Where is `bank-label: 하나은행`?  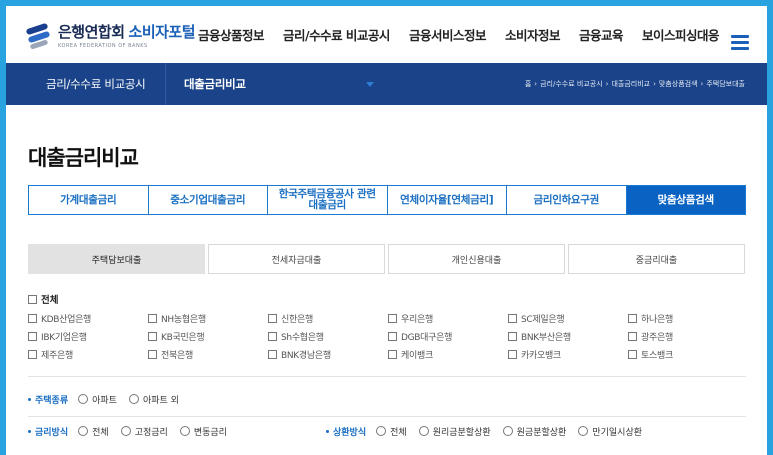 bank-label: 하나은행 is located at coordinates (657, 319).